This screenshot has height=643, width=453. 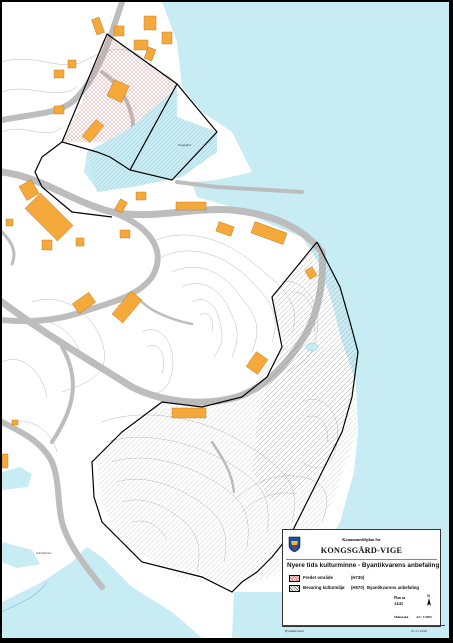 I want to click on legend-item-code: (H570), so click(x=358, y=587).